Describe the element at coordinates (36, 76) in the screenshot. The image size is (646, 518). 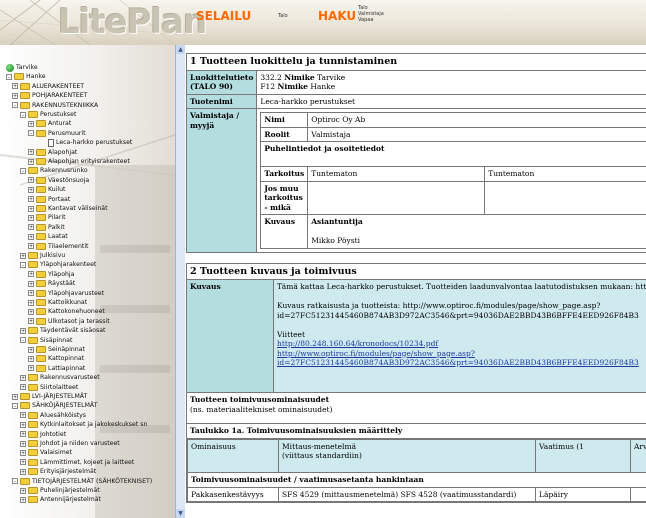
I see `tree-node-label: Hanke` at that location.